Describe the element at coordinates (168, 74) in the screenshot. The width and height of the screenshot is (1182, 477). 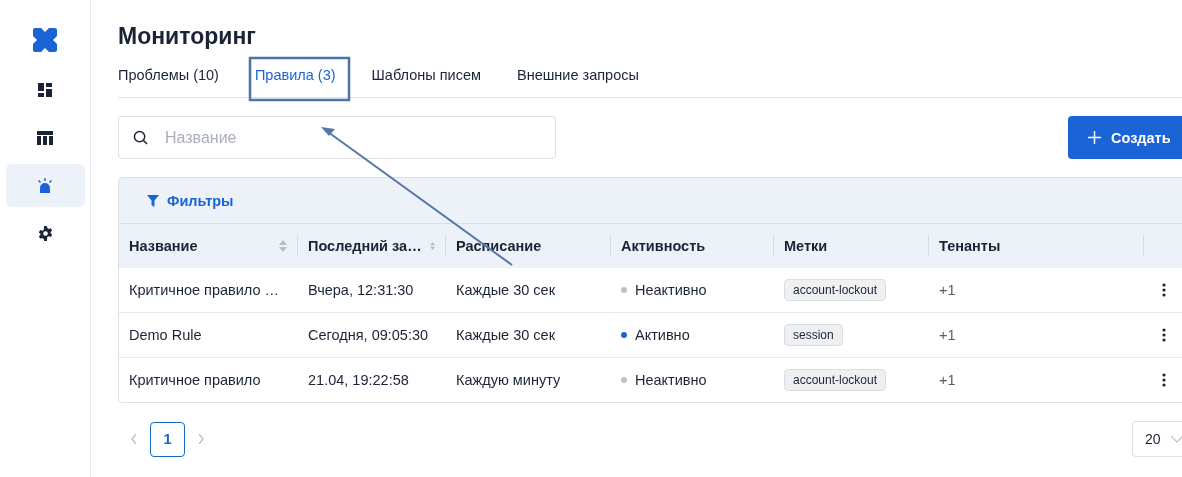
I see `tab: Проблемы (10)` at that location.